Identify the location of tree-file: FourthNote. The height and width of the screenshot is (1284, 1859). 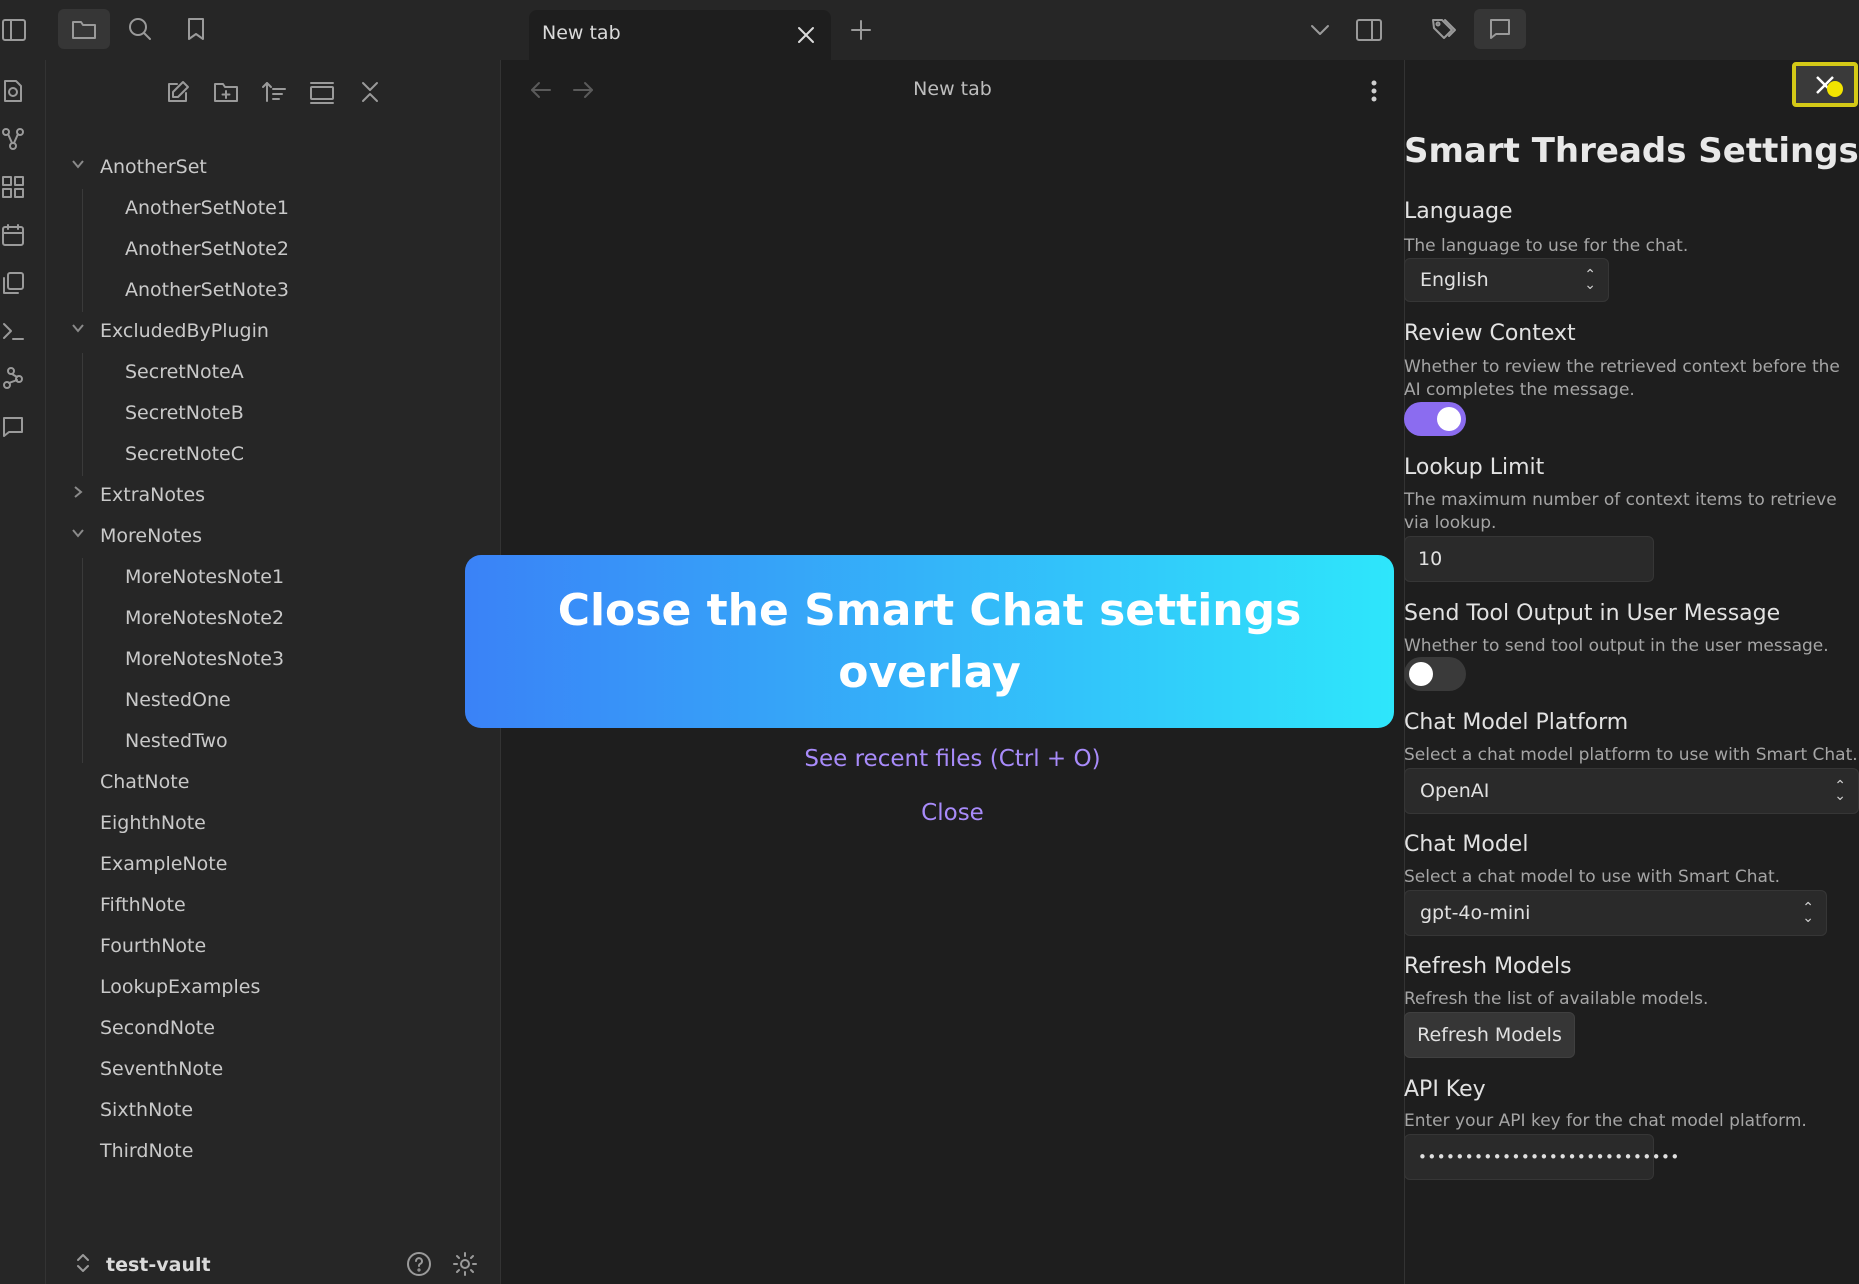
(153, 946).